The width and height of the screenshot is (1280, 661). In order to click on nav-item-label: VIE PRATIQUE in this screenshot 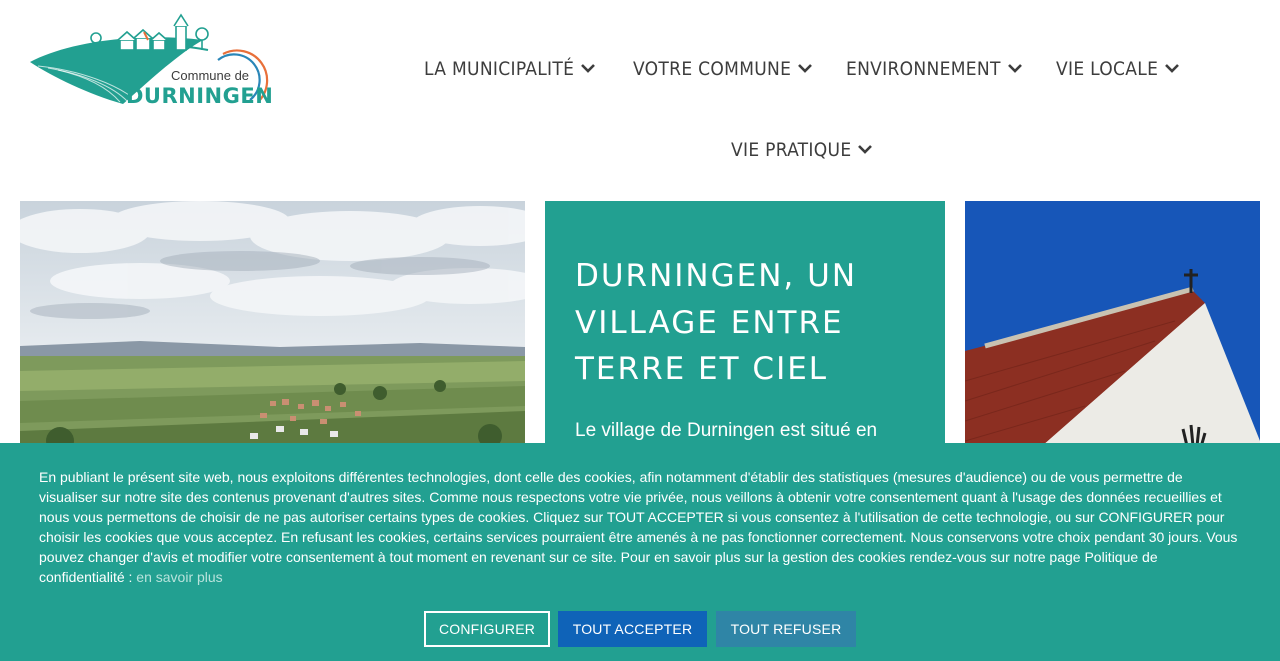, I will do `click(791, 150)`.